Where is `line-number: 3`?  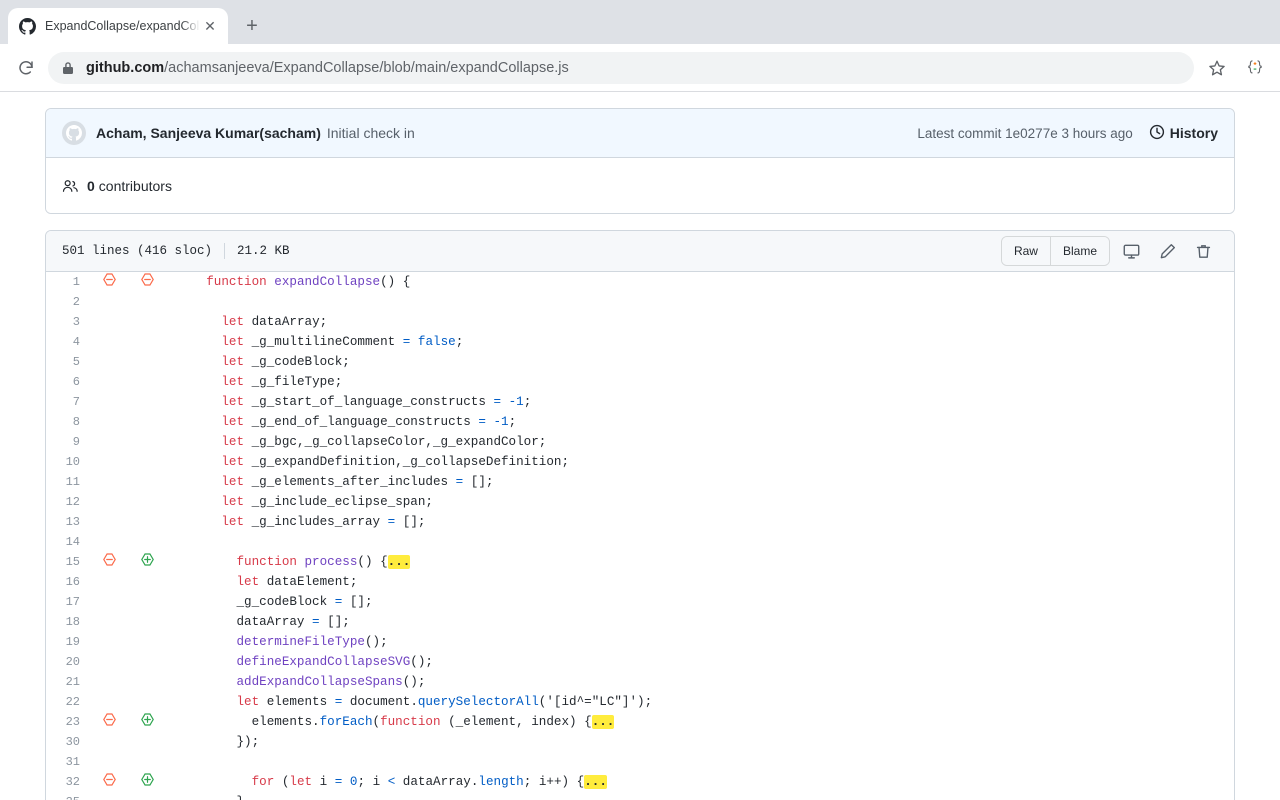 line-number: 3 is located at coordinates (68, 322).